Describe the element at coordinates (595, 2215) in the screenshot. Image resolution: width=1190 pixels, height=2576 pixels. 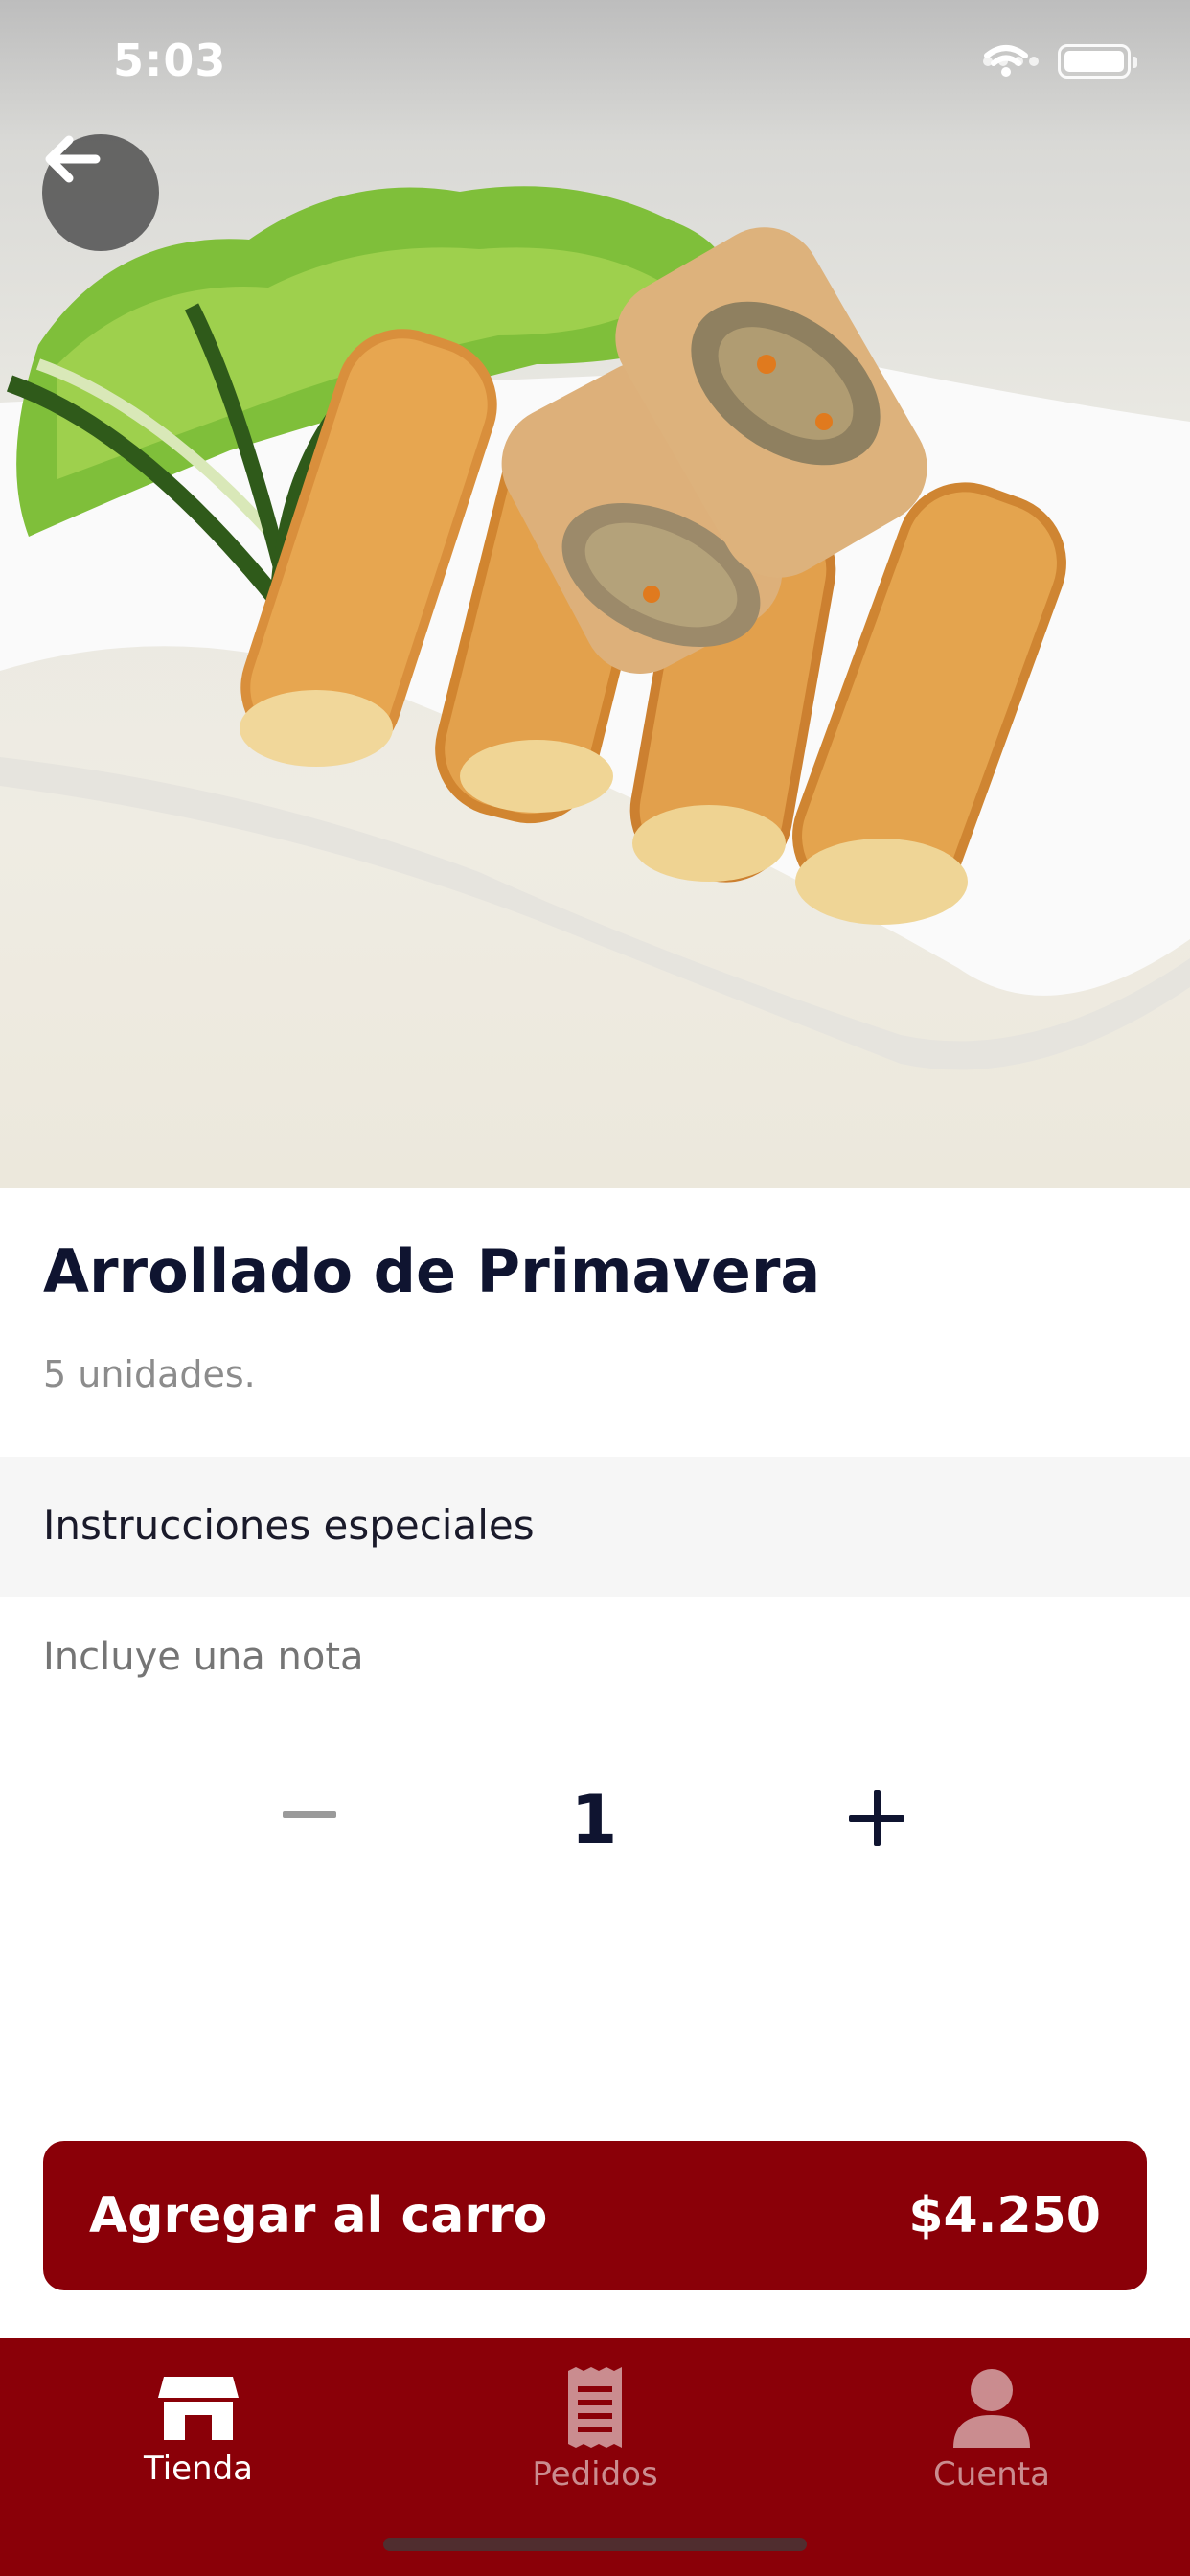
I see `add-to-cart-button: Agregar al carro $4.250` at that location.